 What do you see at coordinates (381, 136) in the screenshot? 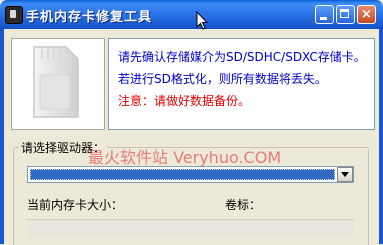
I see `window-frame-right` at bounding box center [381, 136].